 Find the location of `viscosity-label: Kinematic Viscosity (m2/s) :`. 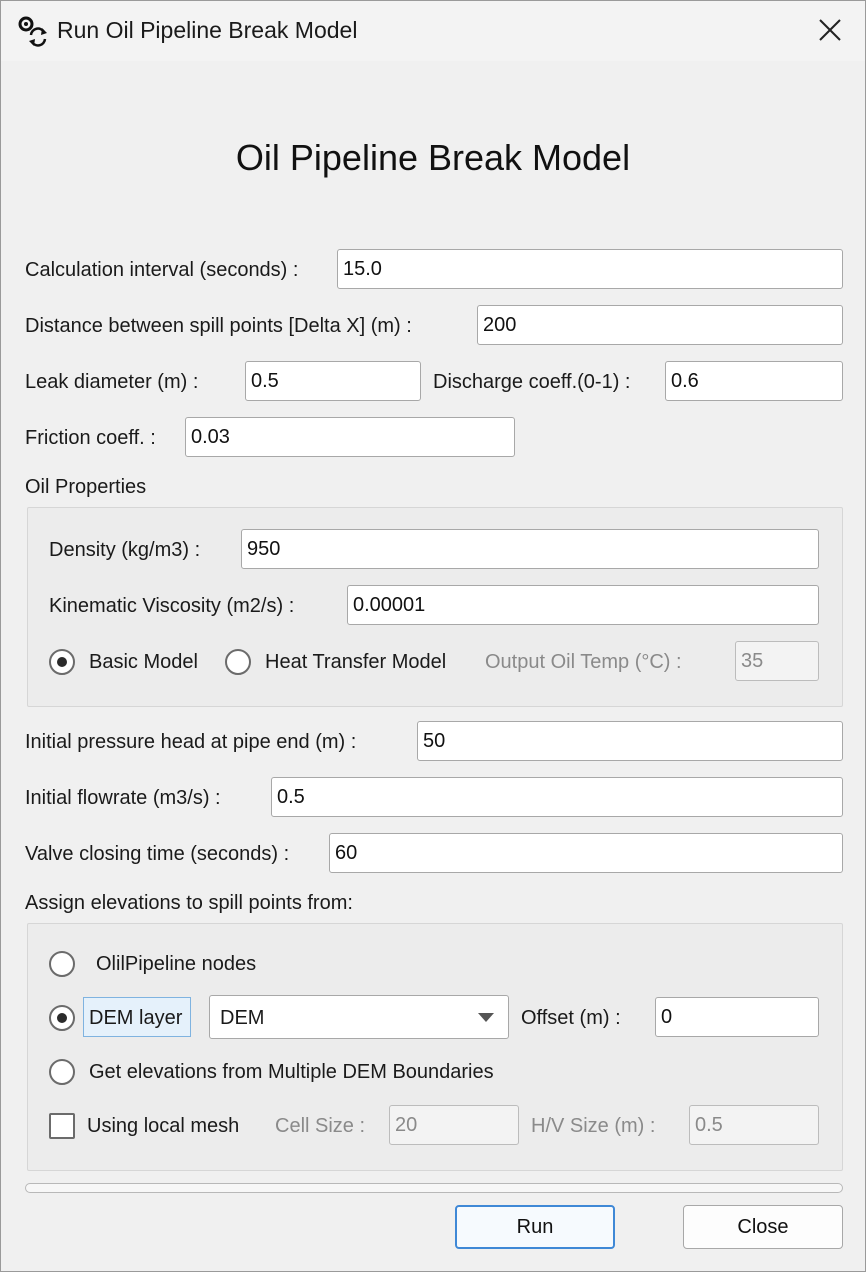

viscosity-label: Kinematic Viscosity (m2/s) : is located at coordinates (172, 606).